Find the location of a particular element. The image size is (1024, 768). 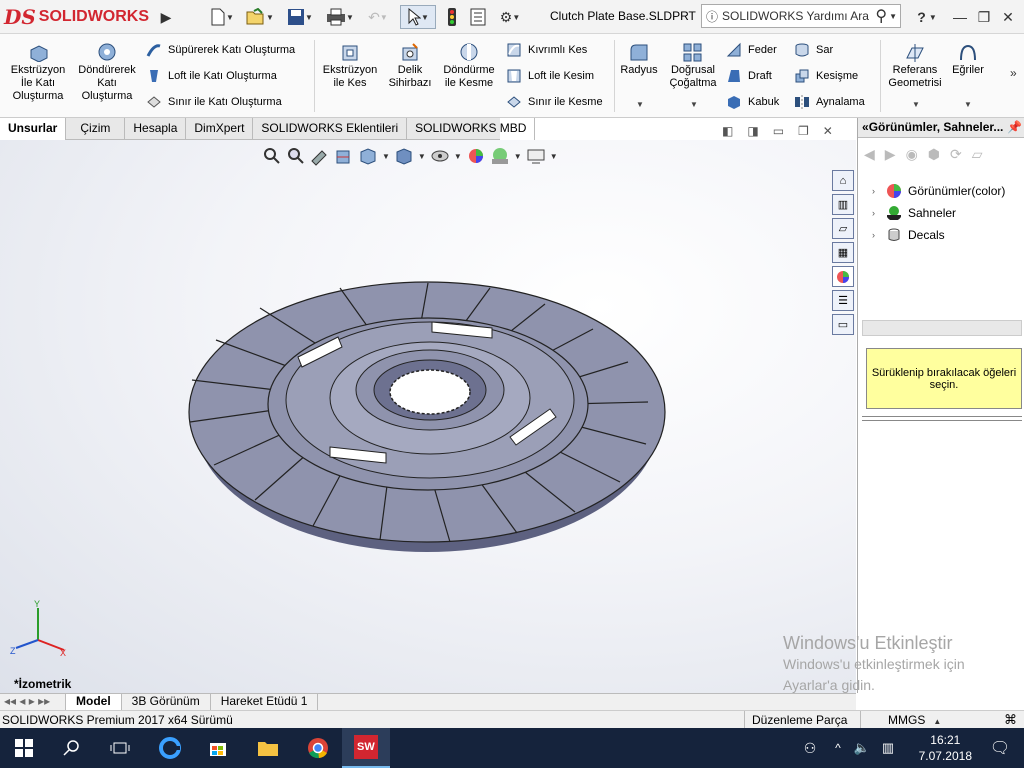

print-icon: ▼ is located at coordinates (340, 17).